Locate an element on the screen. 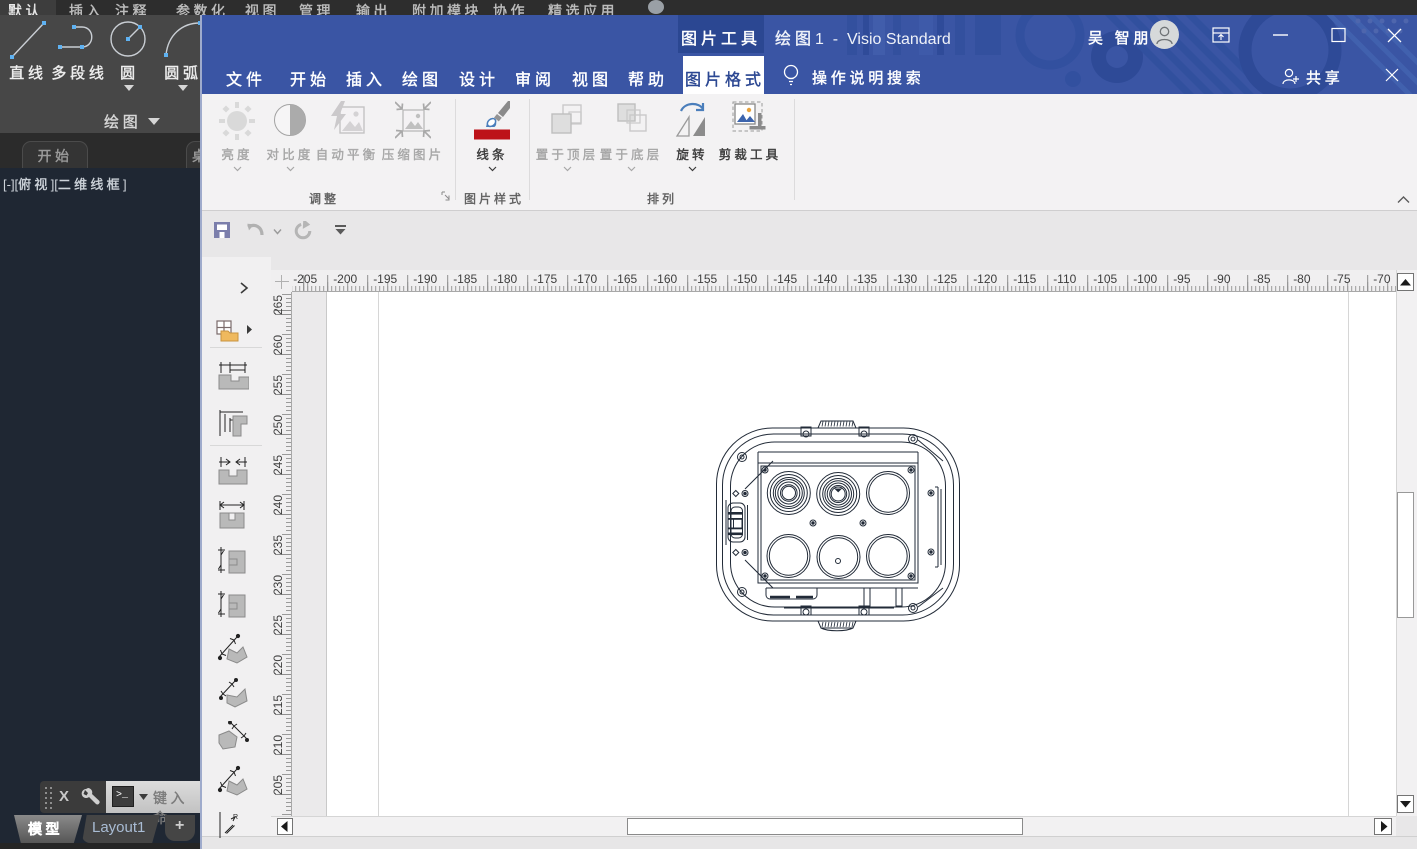 Image resolution: width=1417 pixels, height=849 pixels. svg-text: R is located at coordinates (235, 817).